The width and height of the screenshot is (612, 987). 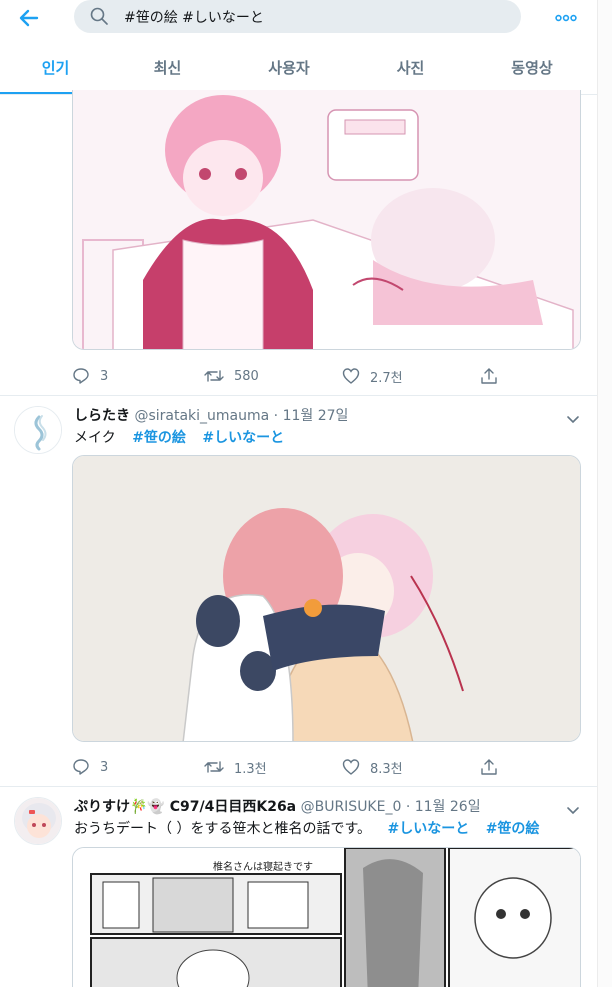 I want to click on display-name: しらたき, so click(x=102, y=416).